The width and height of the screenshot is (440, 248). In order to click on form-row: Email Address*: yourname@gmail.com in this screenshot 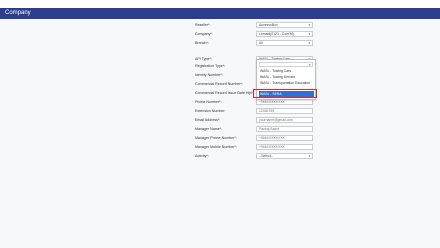, I will do `click(260, 121)`.